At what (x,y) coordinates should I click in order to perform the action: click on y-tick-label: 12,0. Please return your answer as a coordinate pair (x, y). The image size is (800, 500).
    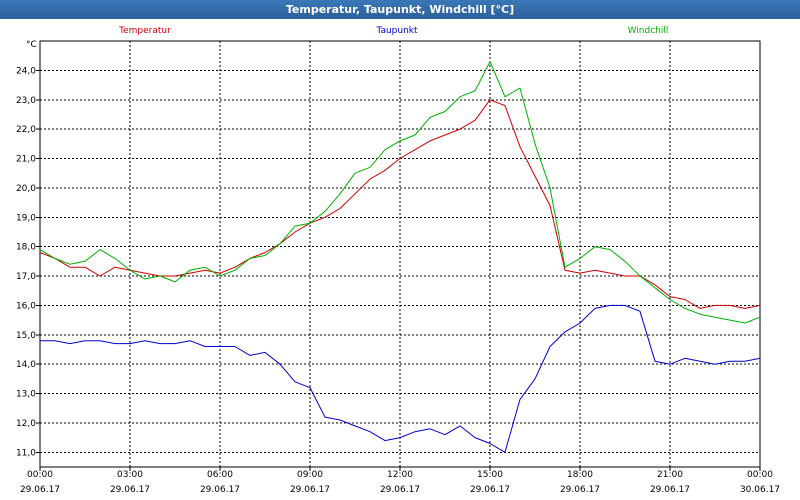
    Looking at the image, I should click on (26, 424).